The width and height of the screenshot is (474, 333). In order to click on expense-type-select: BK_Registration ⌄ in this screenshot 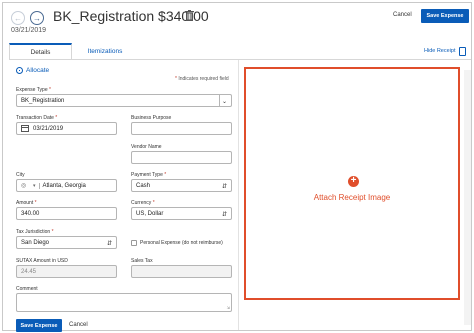, I will do `click(124, 100)`.